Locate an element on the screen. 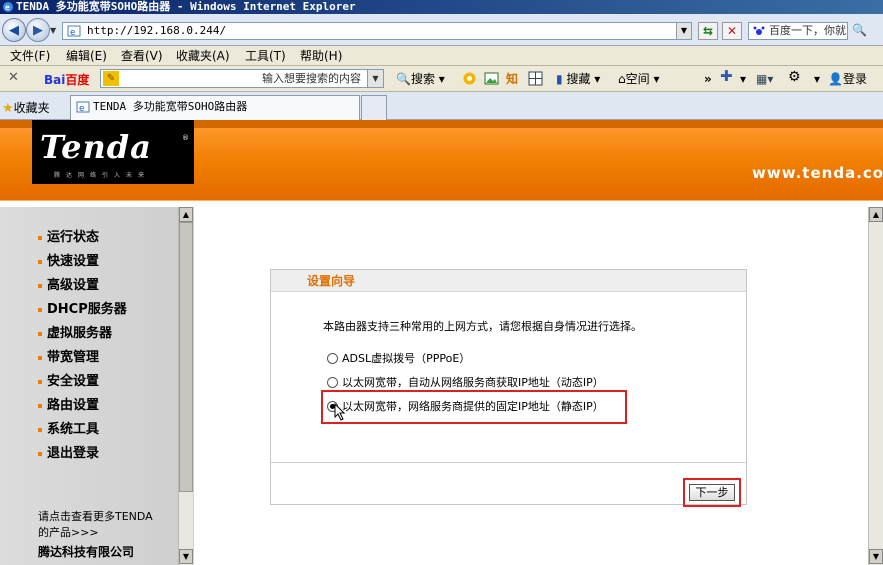 This screenshot has width=883, height=565. grid-icon is located at coordinates (535, 78).